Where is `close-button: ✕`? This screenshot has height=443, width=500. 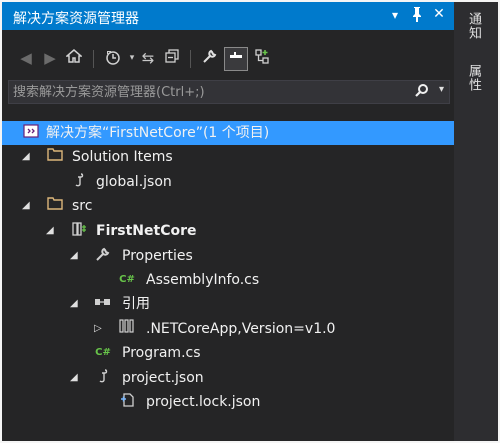
close-button: ✕ is located at coordinates (439, 14).